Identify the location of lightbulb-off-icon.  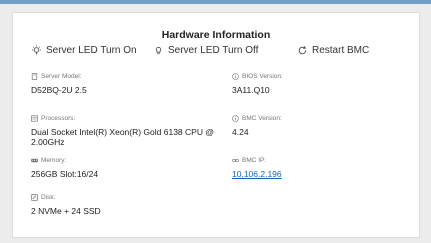
(158, 50).